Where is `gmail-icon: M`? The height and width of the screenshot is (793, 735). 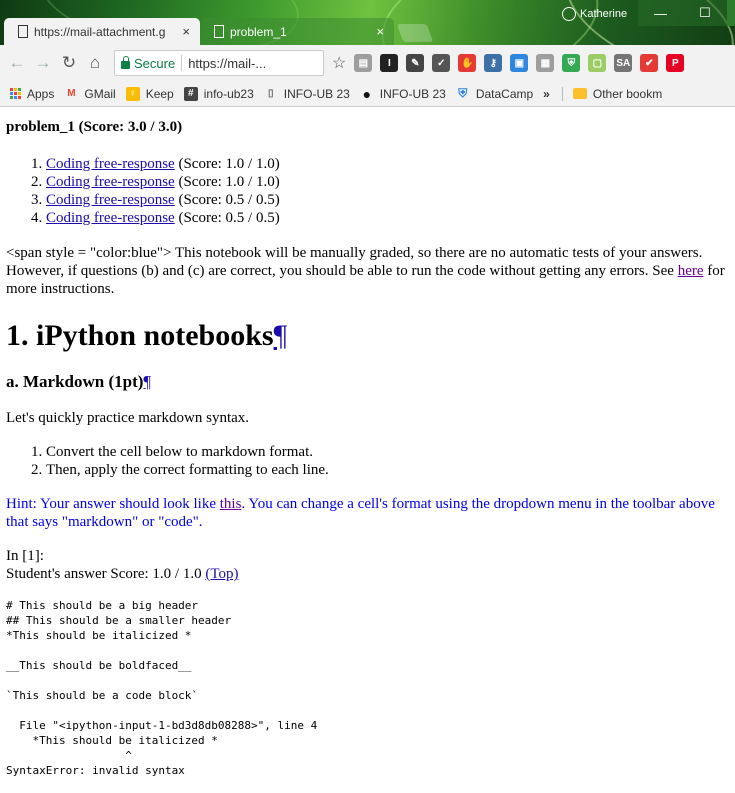
gmail-icon: M is located at coordinates (71, 93).